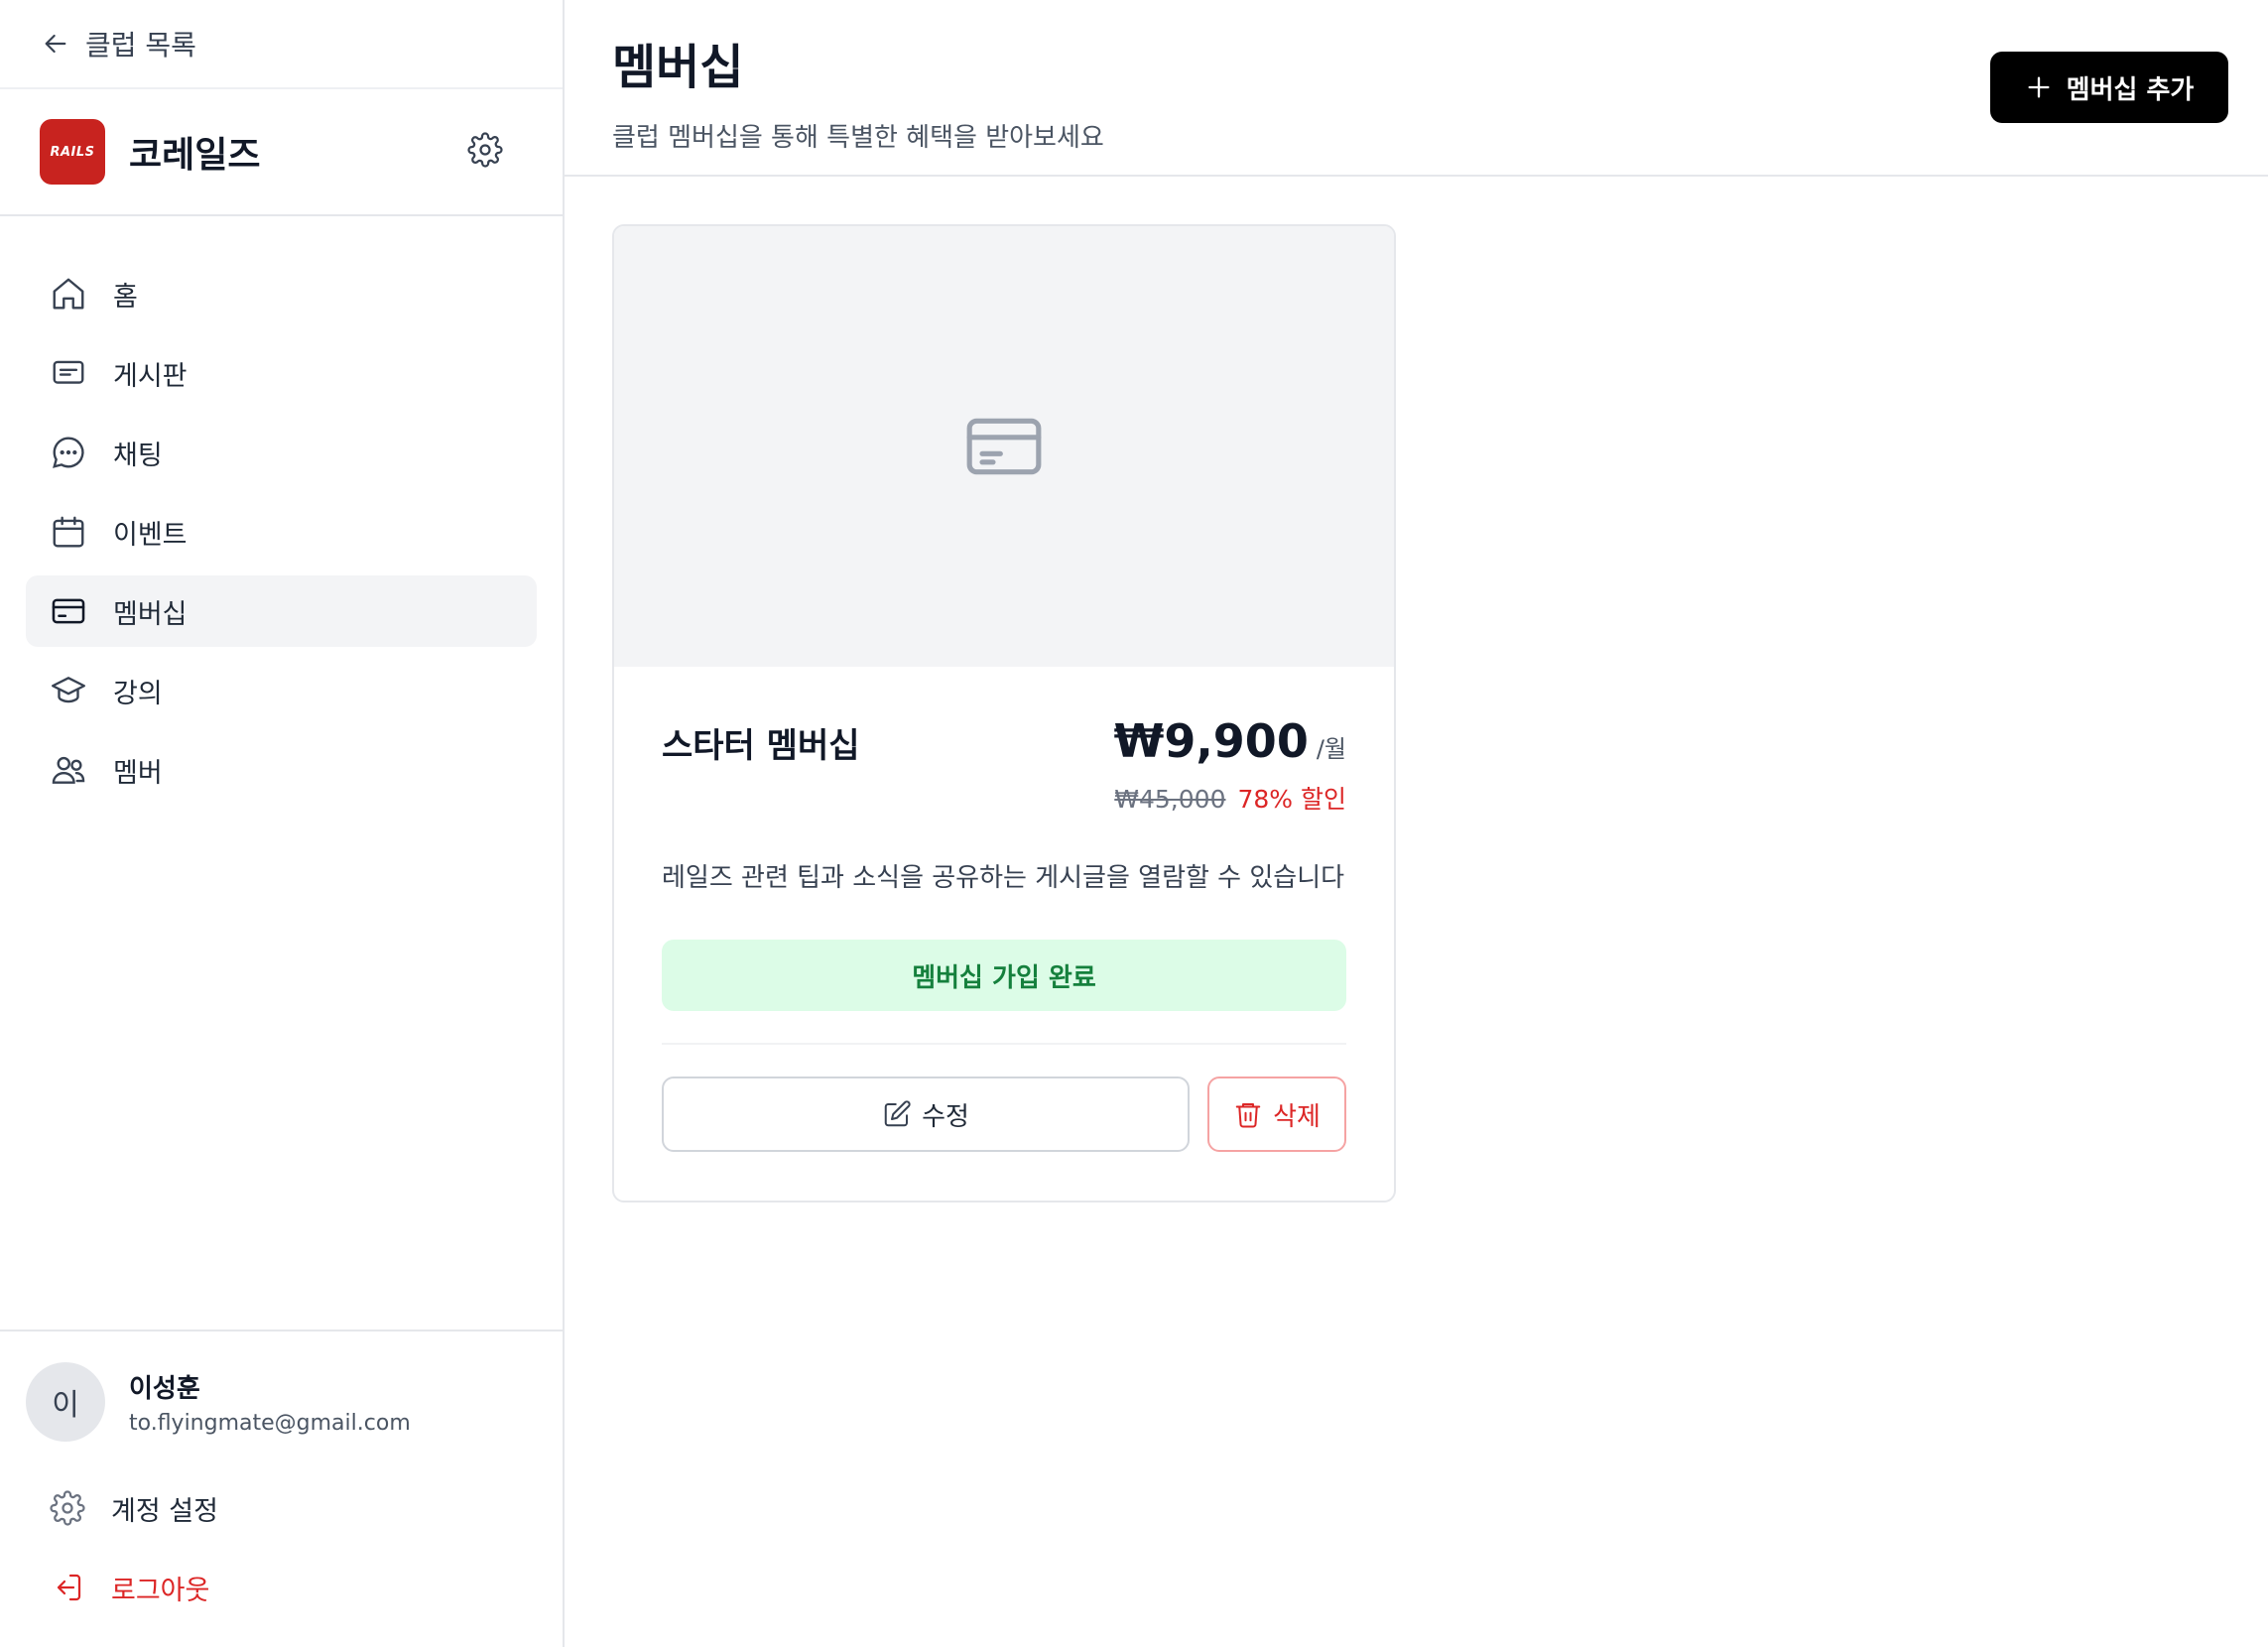 The height and width of the screenshot is (1647, 2268). I want to click on calendar-icon, so click(68, 532).